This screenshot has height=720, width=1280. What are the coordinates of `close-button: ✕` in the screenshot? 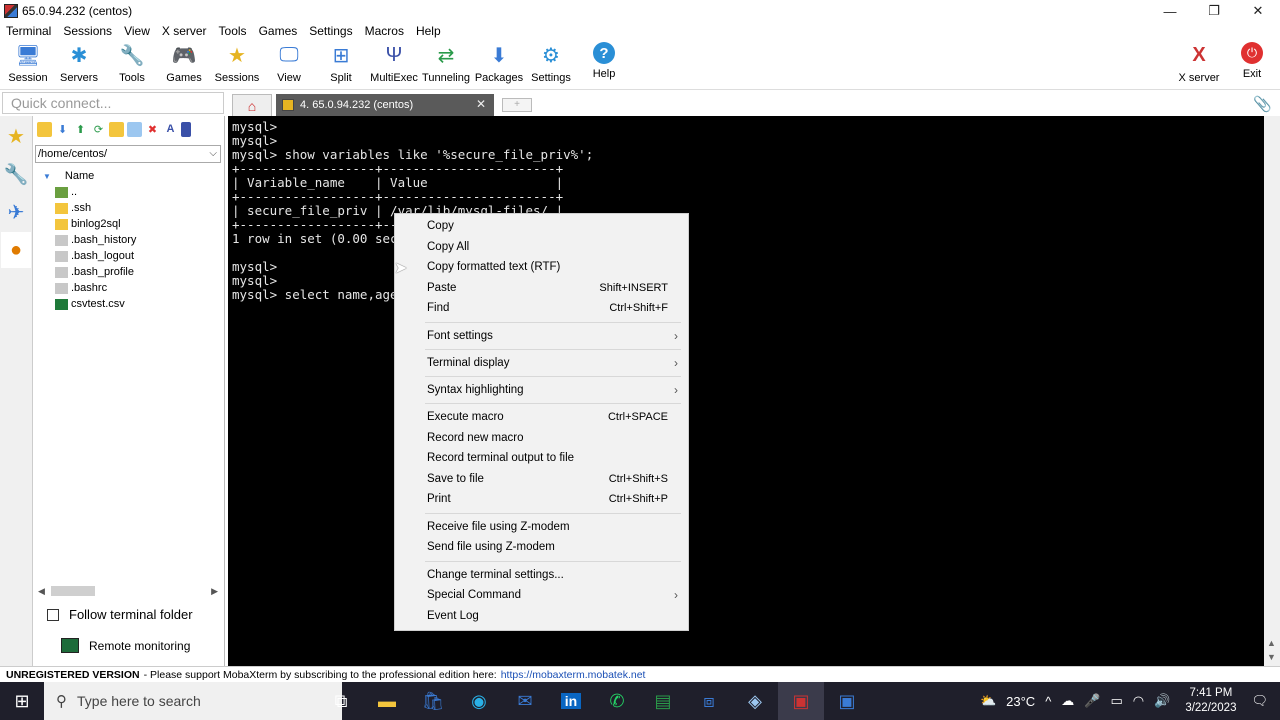 It's located at (1258, 11).